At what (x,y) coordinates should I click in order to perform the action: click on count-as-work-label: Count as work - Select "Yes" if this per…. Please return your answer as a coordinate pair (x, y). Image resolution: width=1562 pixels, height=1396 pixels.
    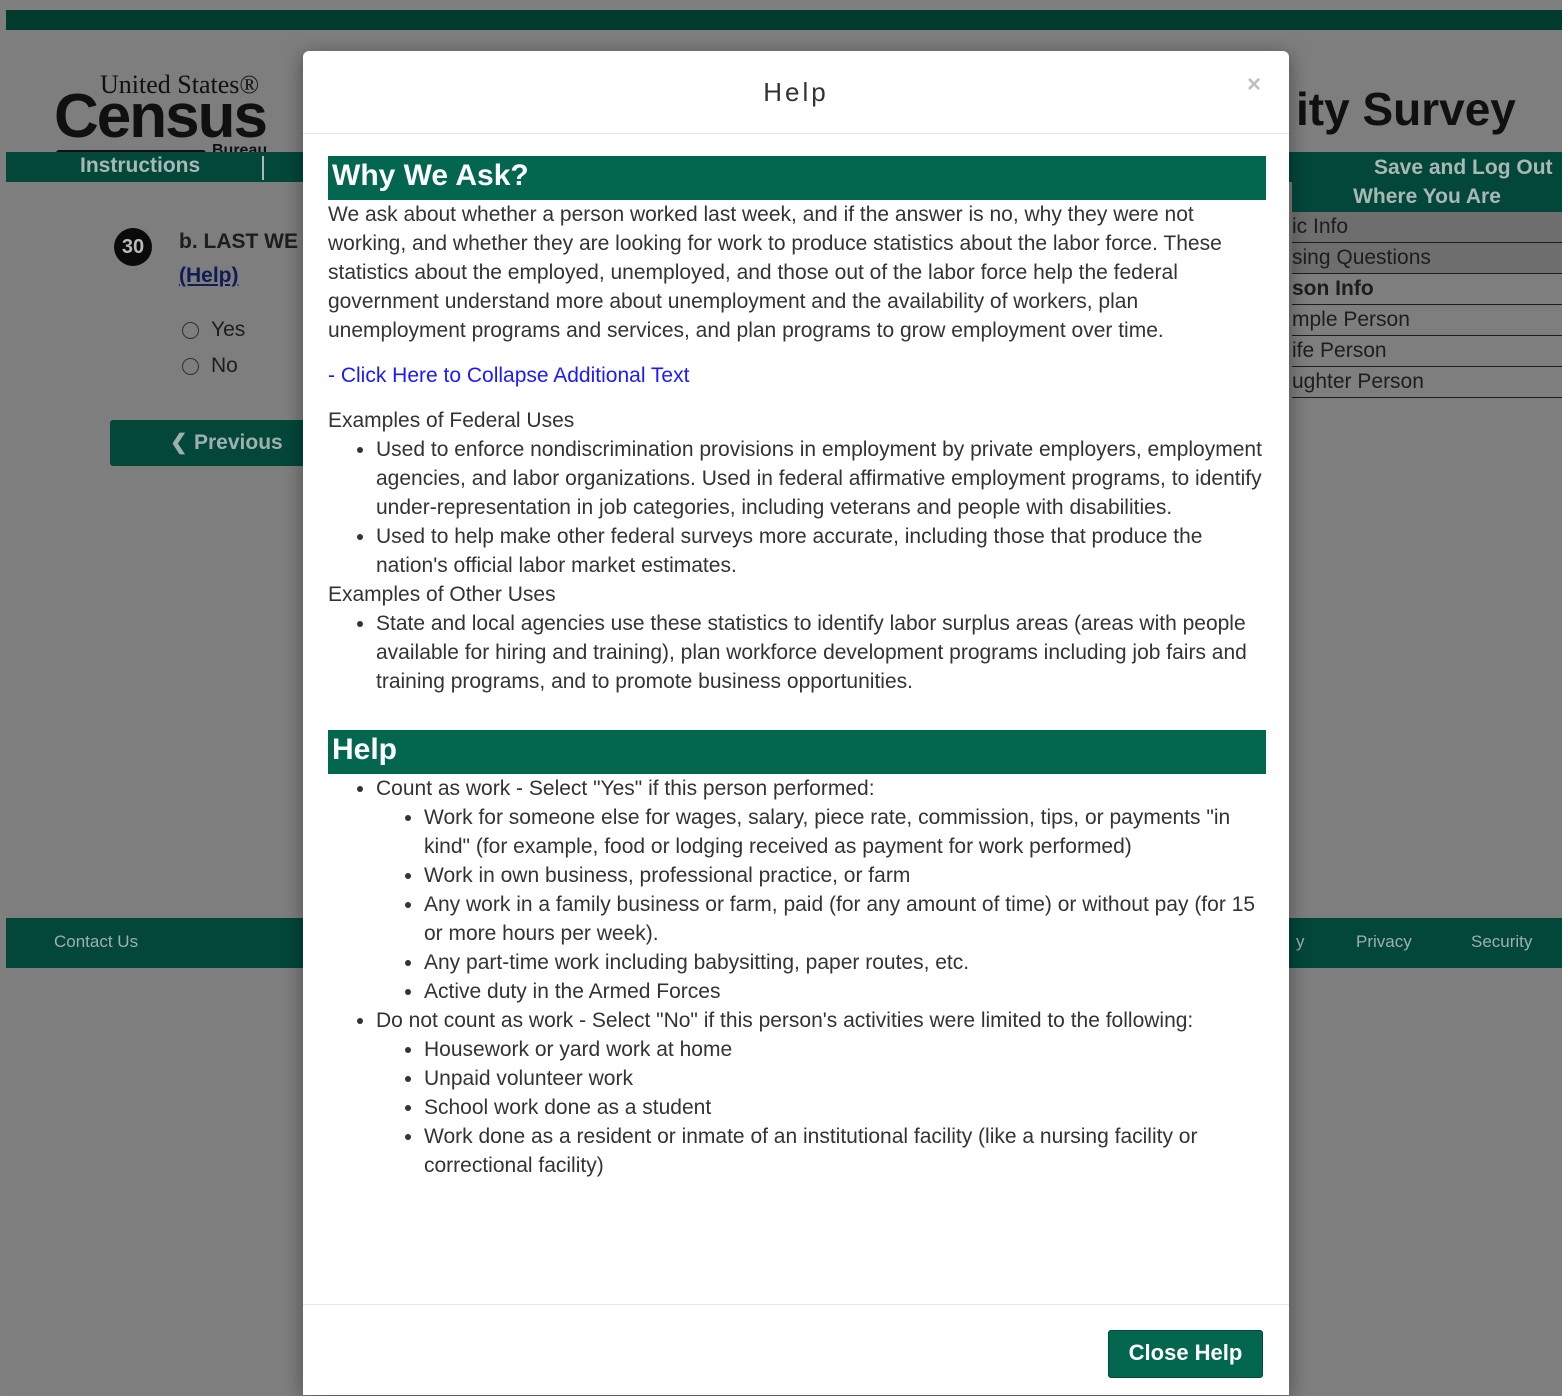
    Looking at the image, I should click on (625, 788).